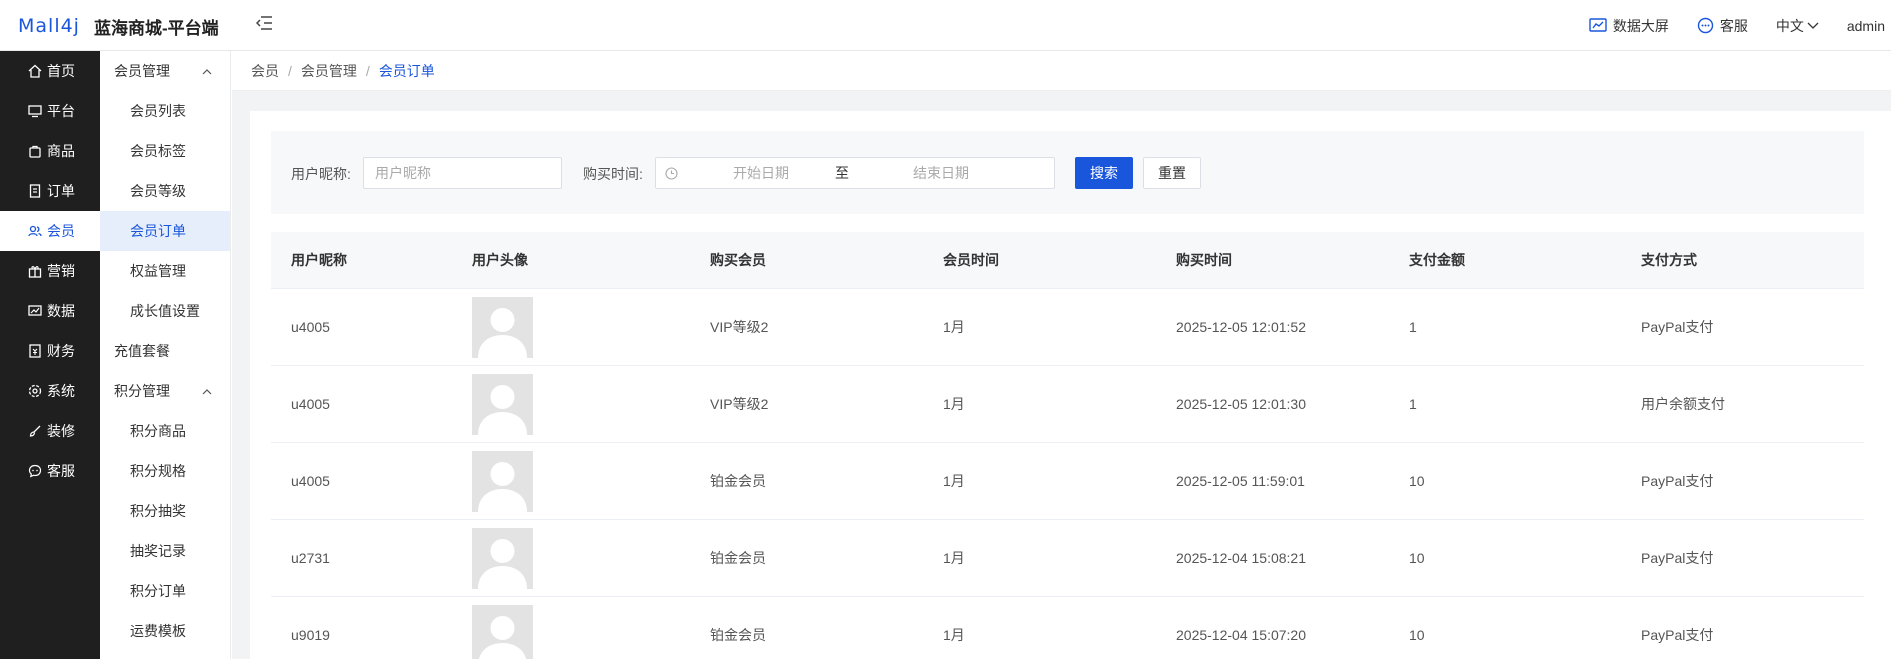 The height and width of the screenshot is (659, 1891). Describe the element at coordinates (61, 231) in the screenshot. I see `nav-label: 会员` at that location.